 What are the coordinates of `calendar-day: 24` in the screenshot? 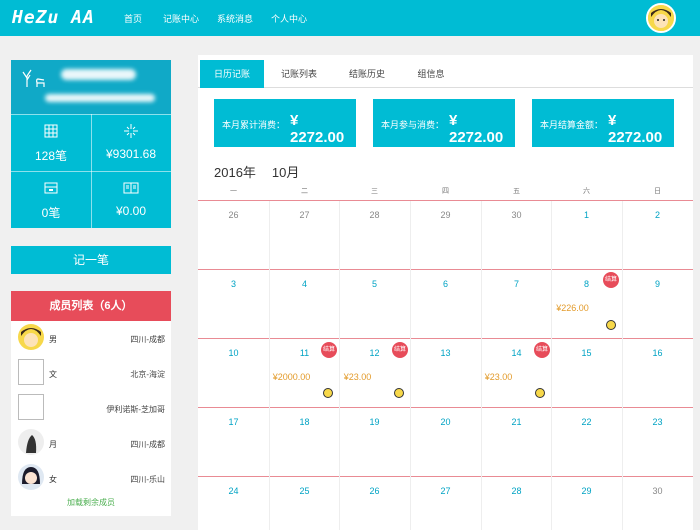 It's located at (233, 491).